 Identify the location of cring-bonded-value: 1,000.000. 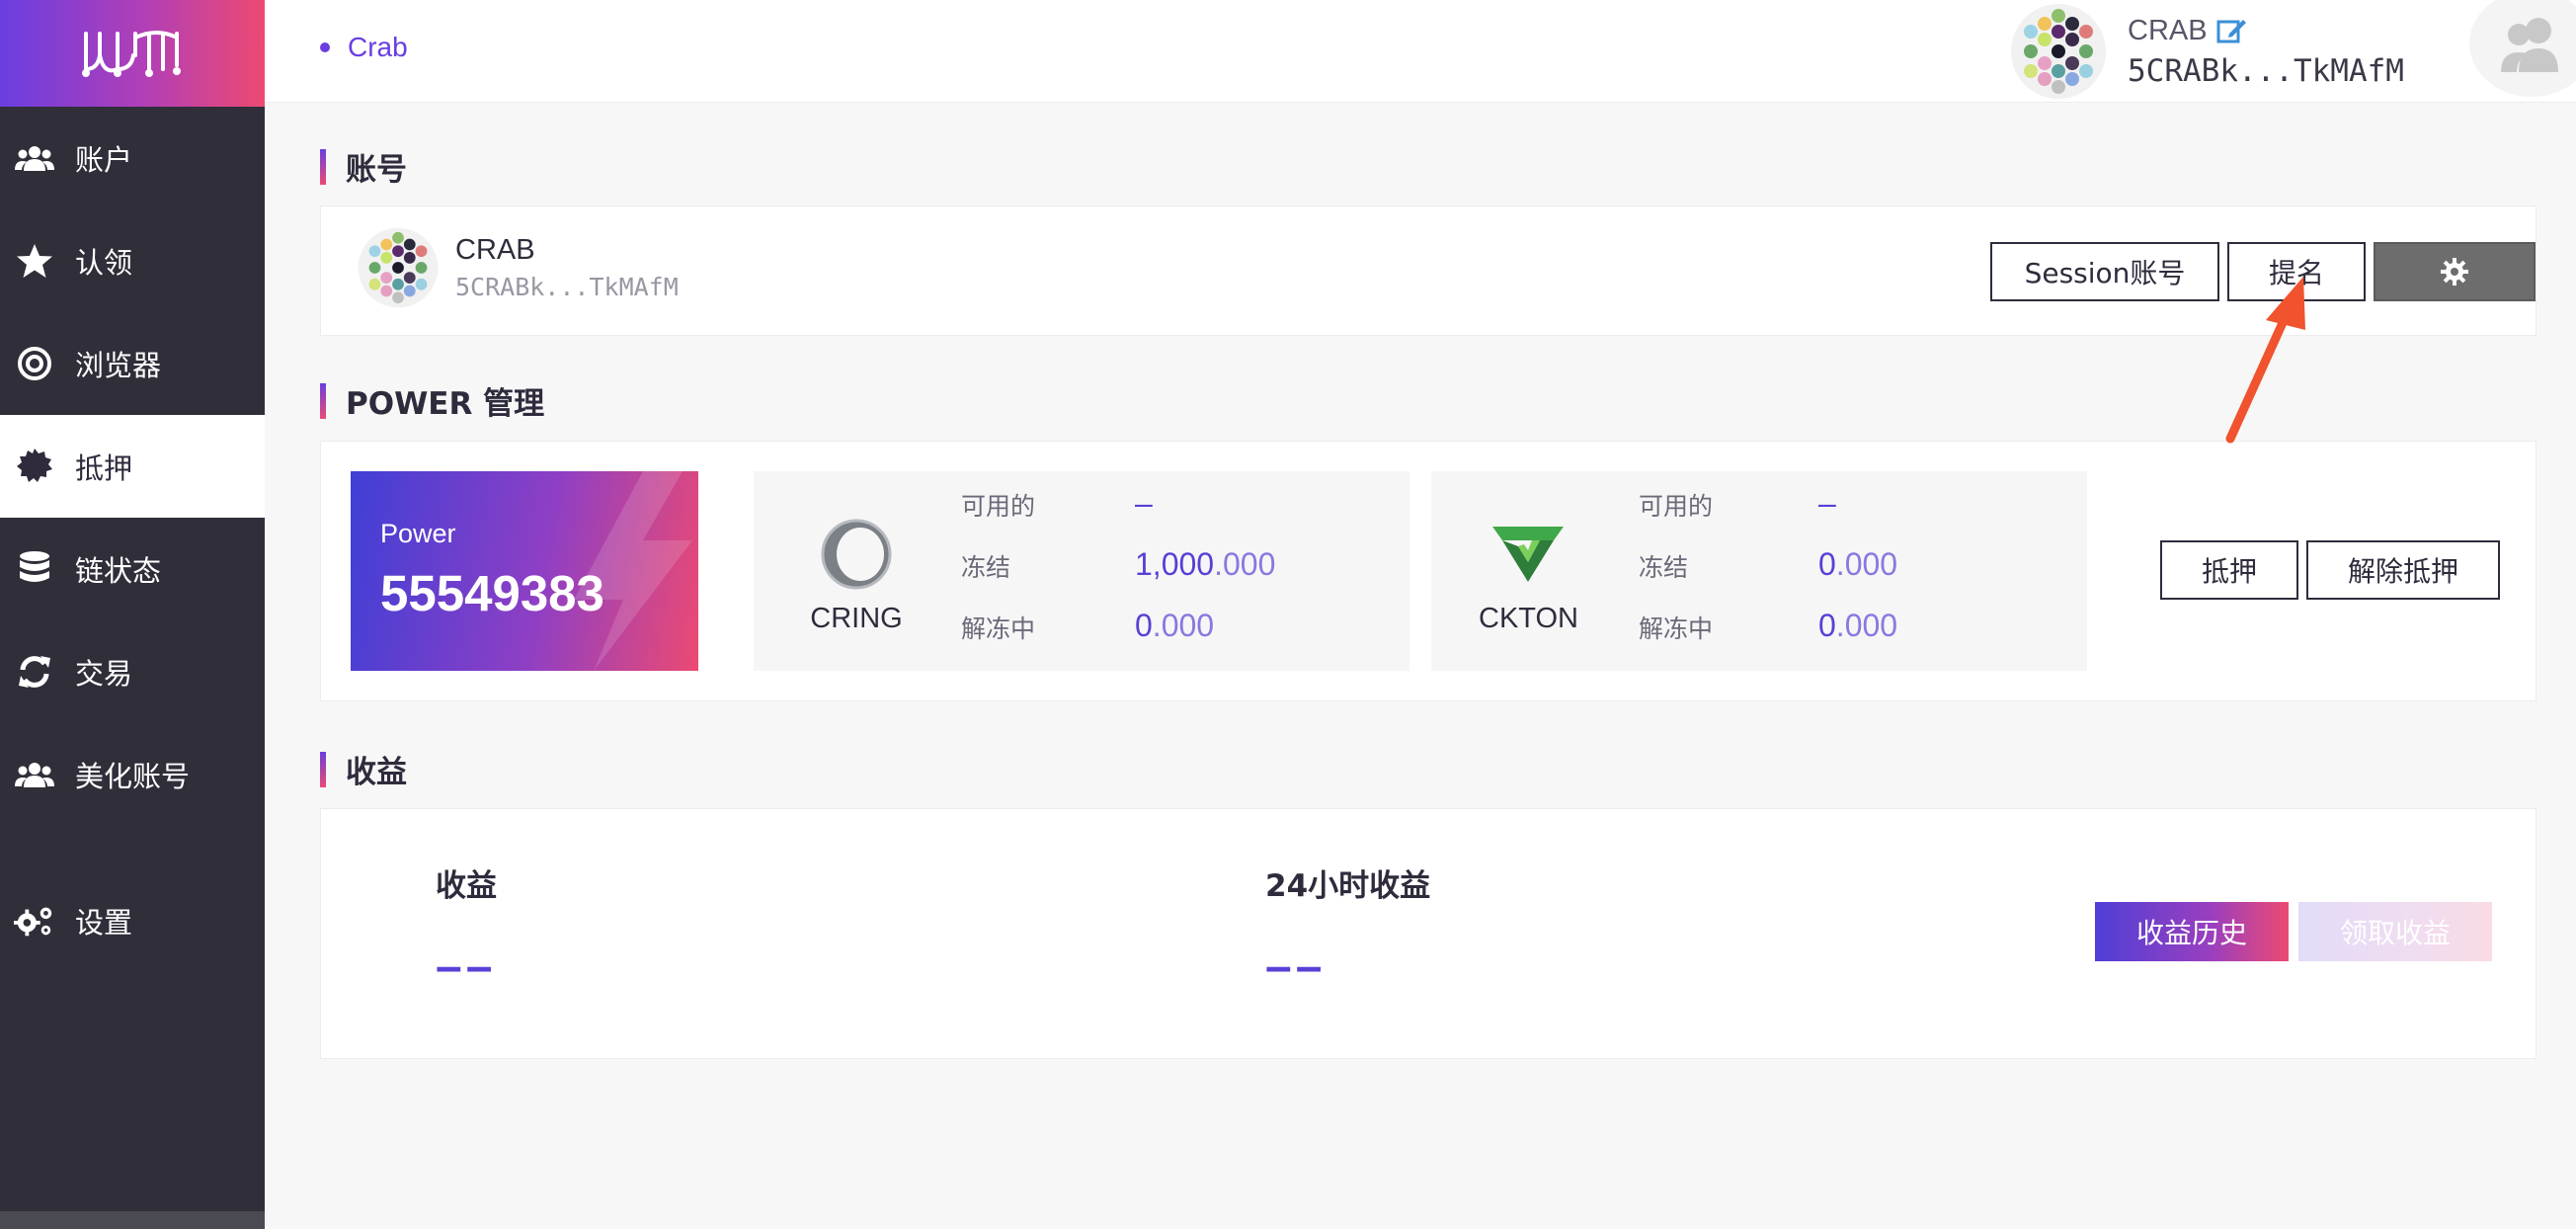
(1205, 564).